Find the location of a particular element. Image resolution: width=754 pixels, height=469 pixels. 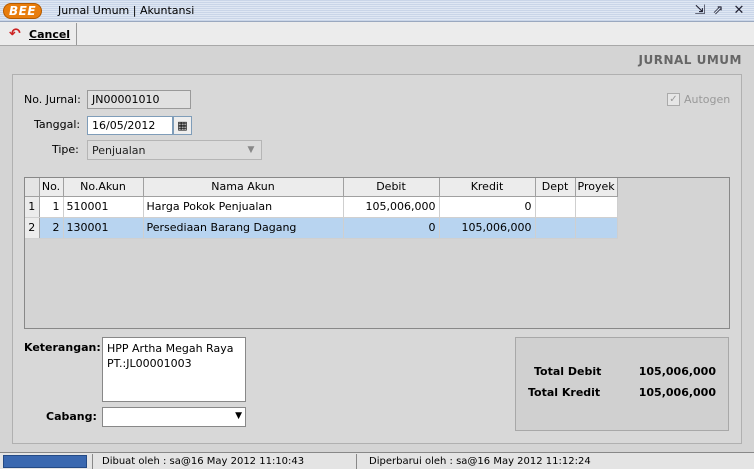

close-icon: ✕ is located at coordinates (739, 11).